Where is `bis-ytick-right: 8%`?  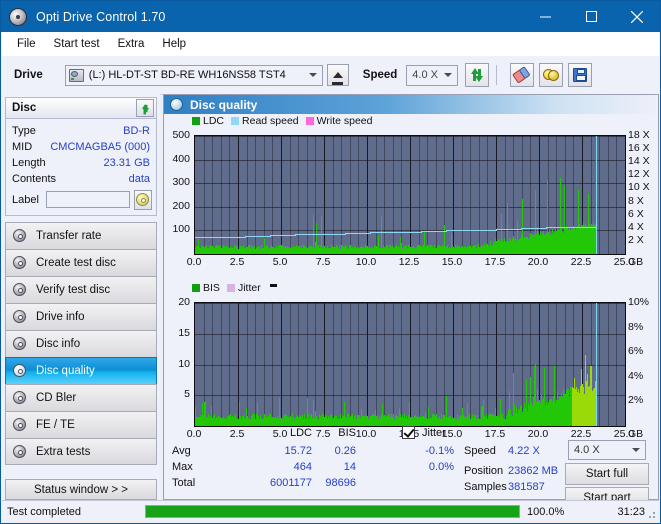 bis-ytick-right: 8% is located at coordinates (636, 326).